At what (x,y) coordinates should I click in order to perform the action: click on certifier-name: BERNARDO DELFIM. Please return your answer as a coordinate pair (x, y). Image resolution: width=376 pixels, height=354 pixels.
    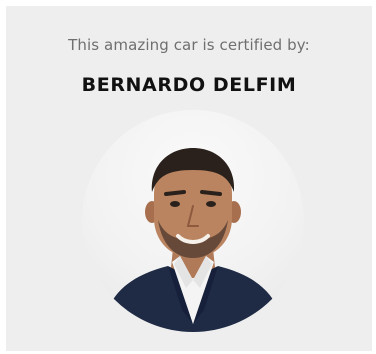
    Looking at the image, I should click on (189, 85).